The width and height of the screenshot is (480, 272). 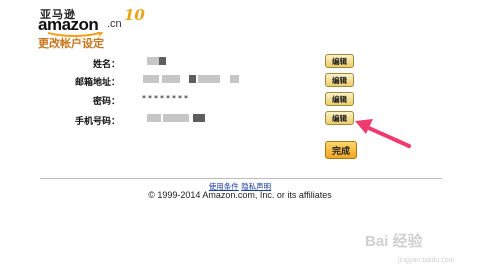 What do you see at coordinates (394, 241) in the screenshot?
I see `baidu-watermark: Bai 经验` at bounding box center [394, 241].